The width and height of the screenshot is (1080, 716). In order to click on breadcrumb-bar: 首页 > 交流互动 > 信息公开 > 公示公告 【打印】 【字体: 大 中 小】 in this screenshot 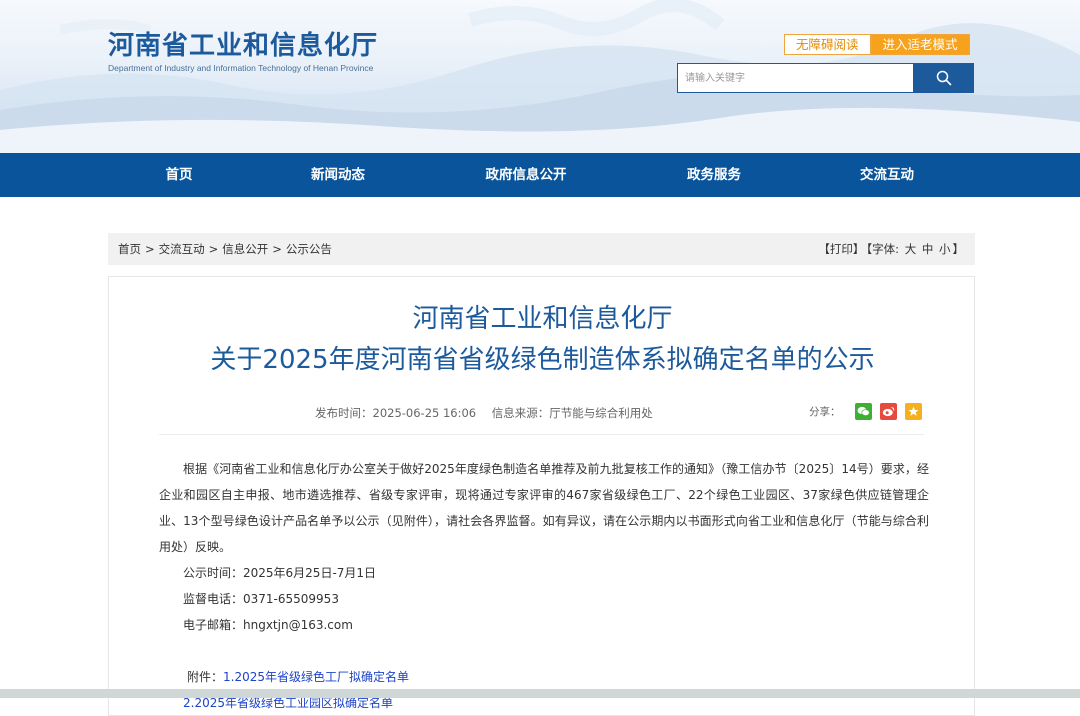, I will do `click(541, 249)`.